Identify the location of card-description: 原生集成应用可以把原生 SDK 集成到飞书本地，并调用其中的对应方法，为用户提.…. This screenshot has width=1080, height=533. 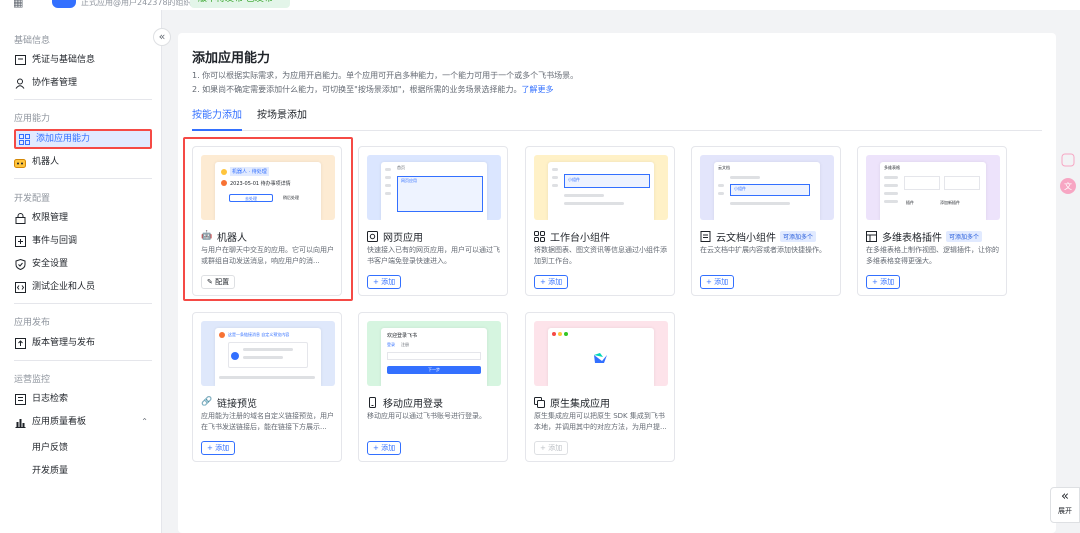
(600, 421).